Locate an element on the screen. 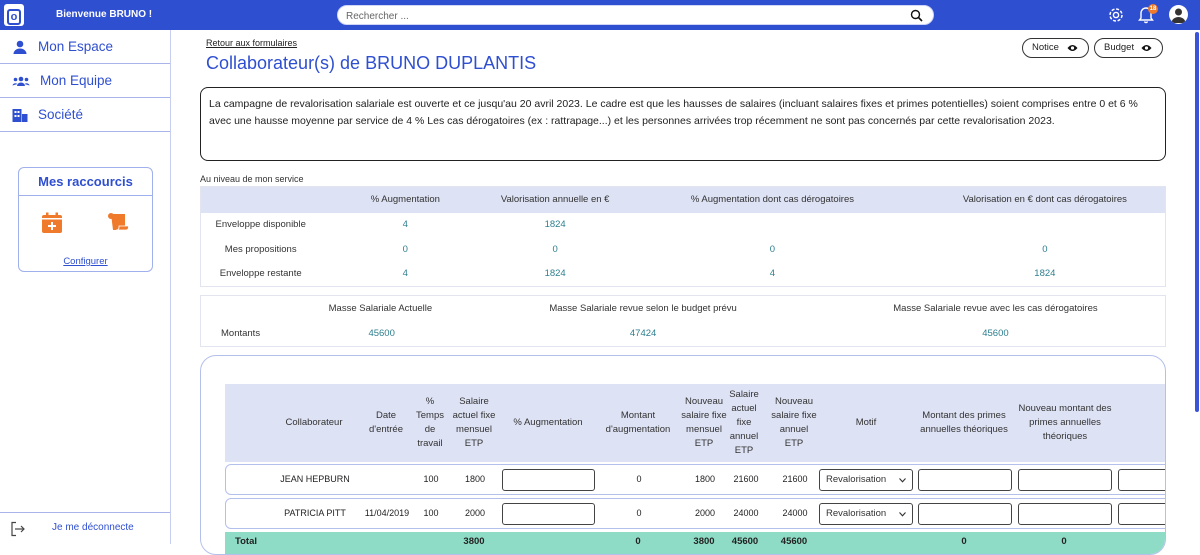  row-label: Mes propositions is located at coordinates (260, 249).